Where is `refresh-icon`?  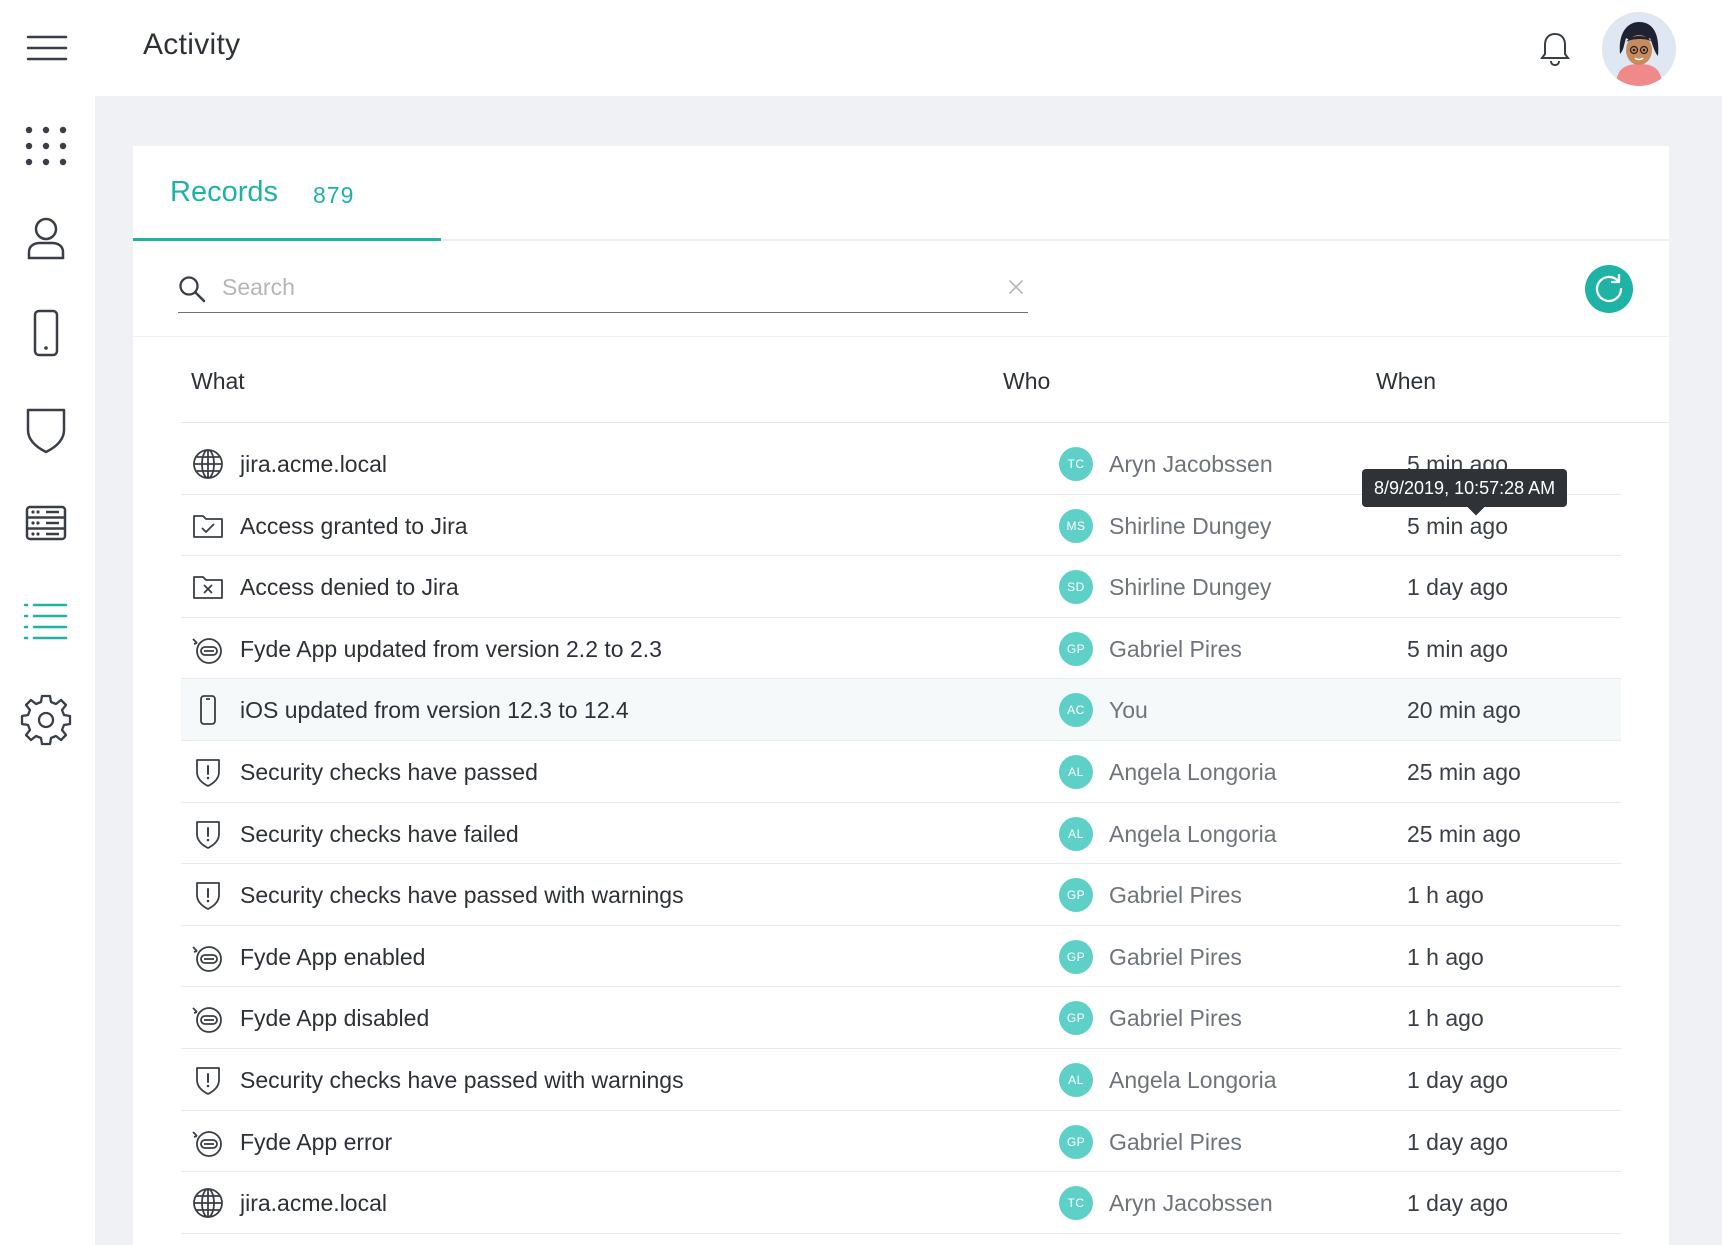 refresh-icon is located at coordinates (1609, 288).